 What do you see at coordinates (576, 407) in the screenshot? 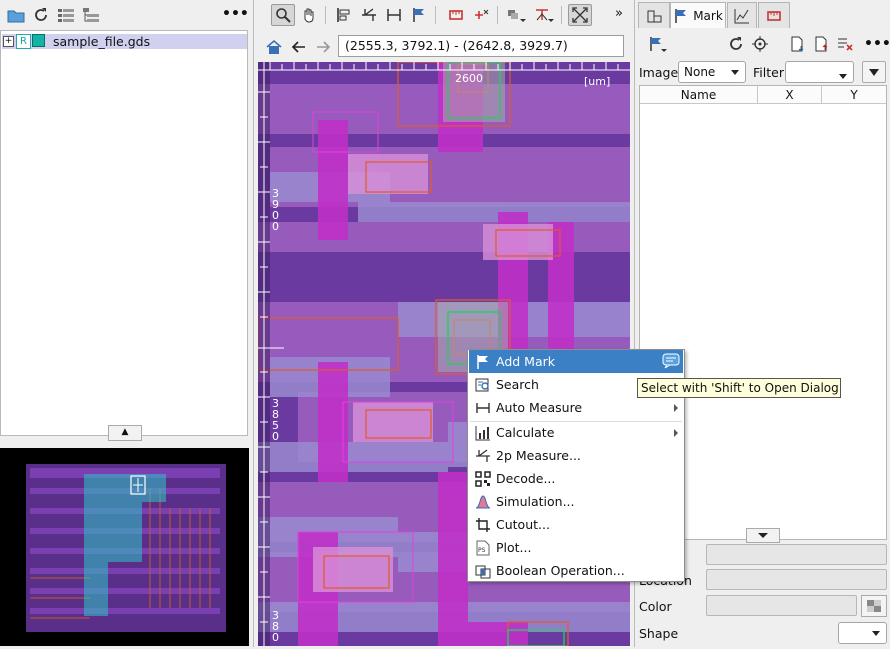
I see `menu-item-auto-measure: Auto Measure` at bounding box center [576, 407].